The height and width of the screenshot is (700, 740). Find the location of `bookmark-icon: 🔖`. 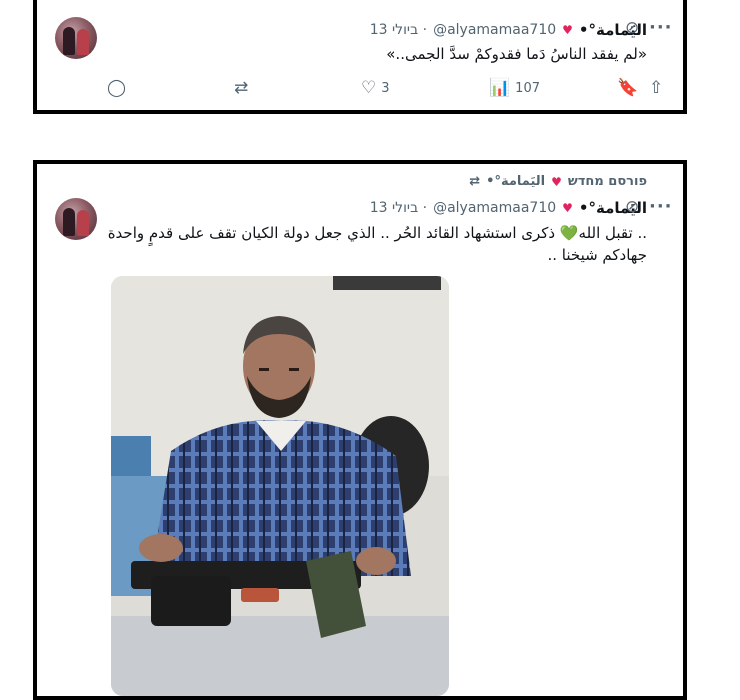

bookmark-icon: 🔖 is located at coordinates (628, 88).